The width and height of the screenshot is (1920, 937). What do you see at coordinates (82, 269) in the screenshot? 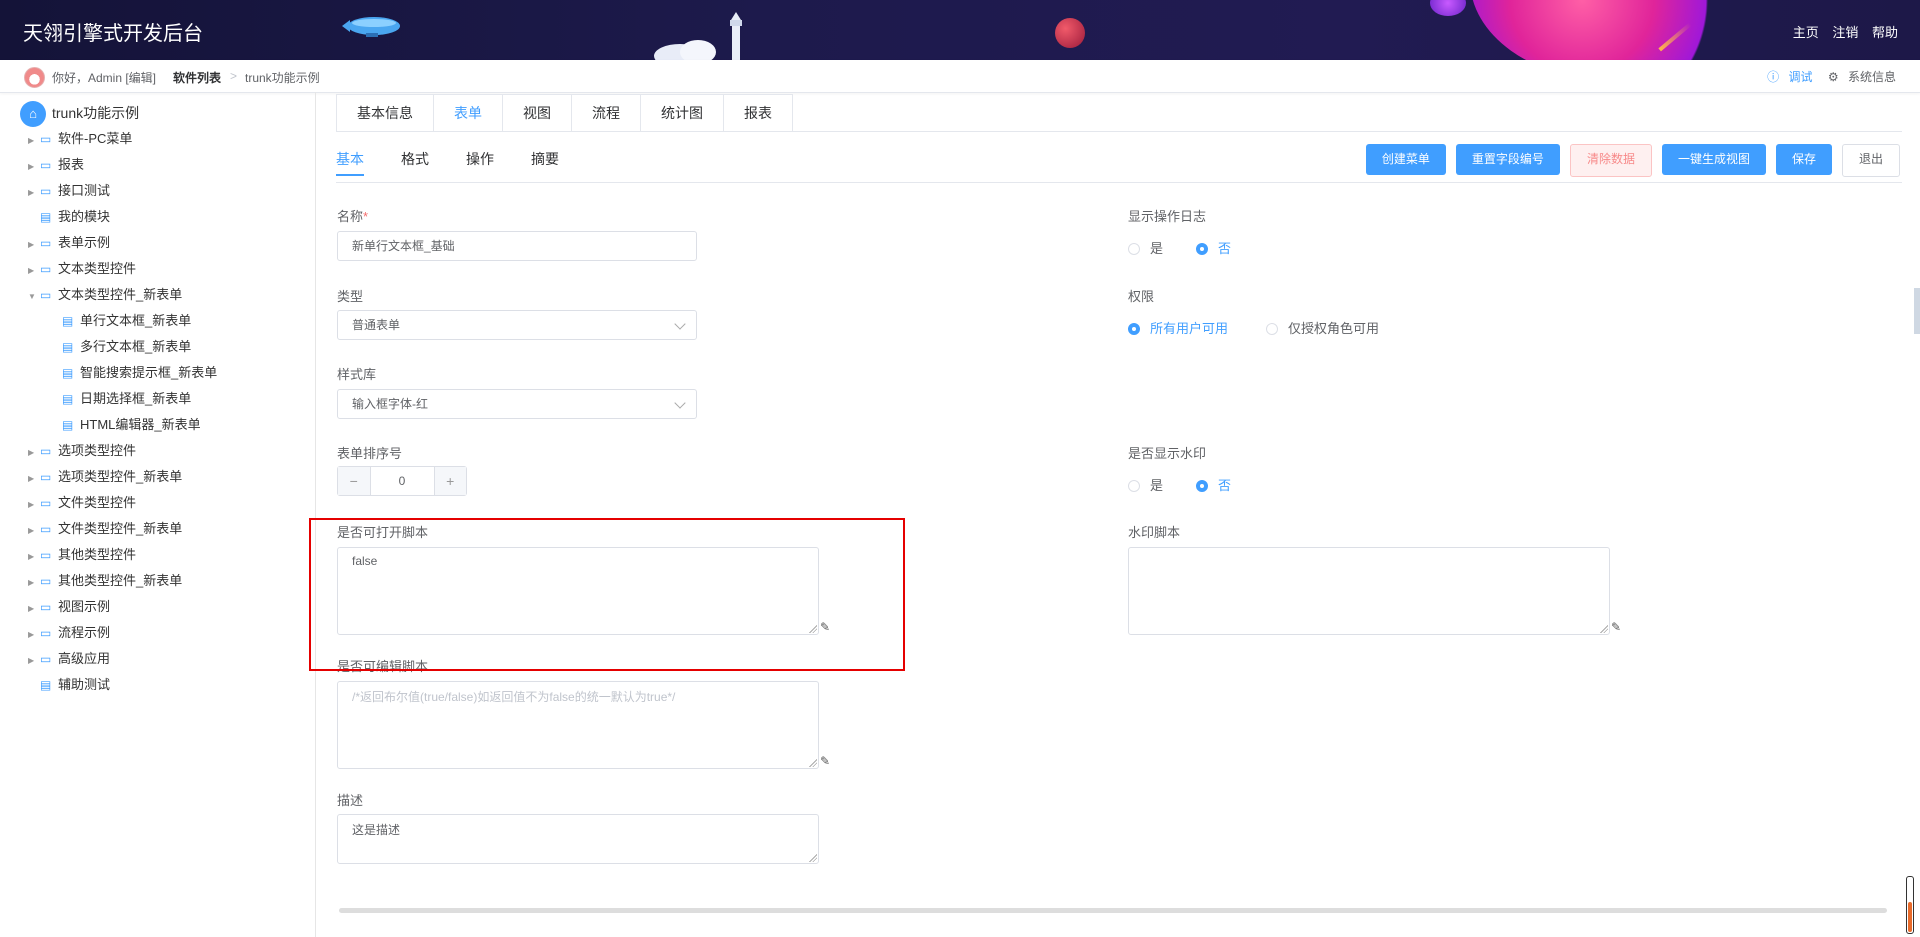
I see `tree-item: ▶ ▭ 文本类型控件` at bounding box center [82, 269].